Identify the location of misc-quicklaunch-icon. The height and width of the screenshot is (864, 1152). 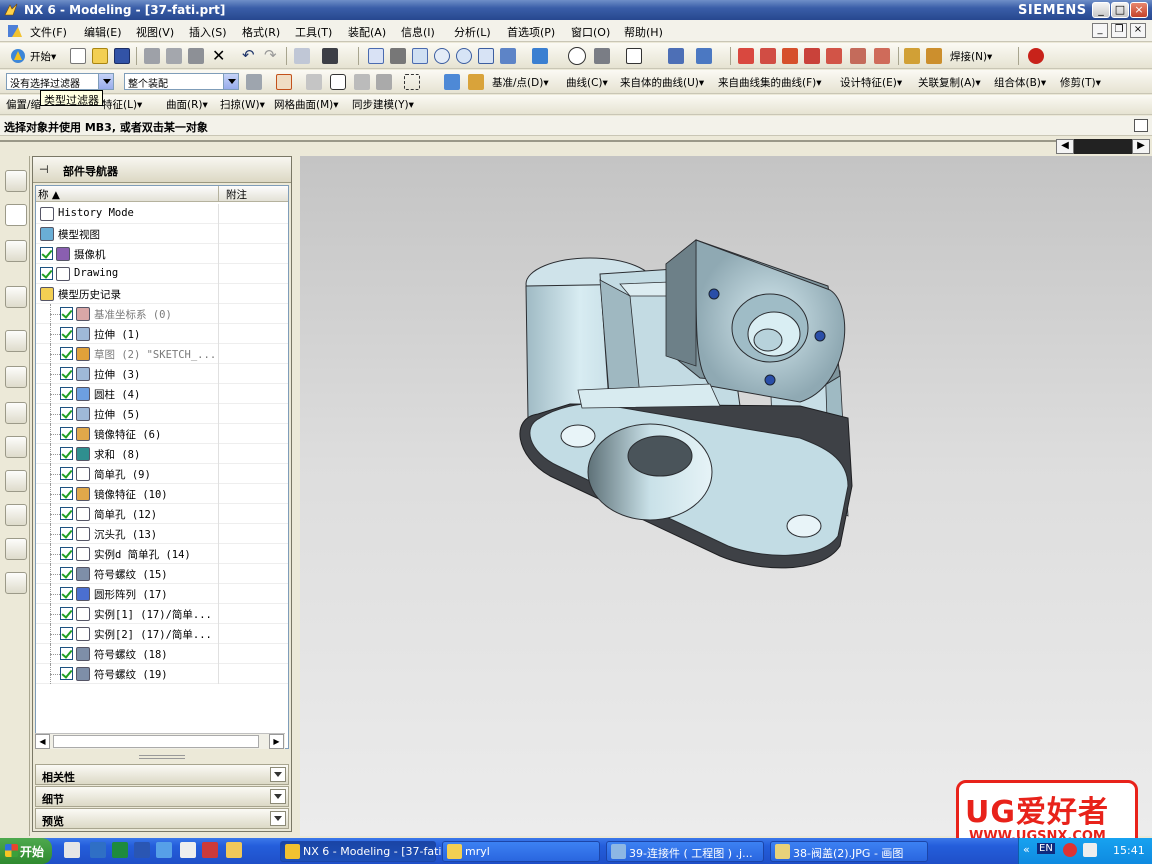
(234, 850).